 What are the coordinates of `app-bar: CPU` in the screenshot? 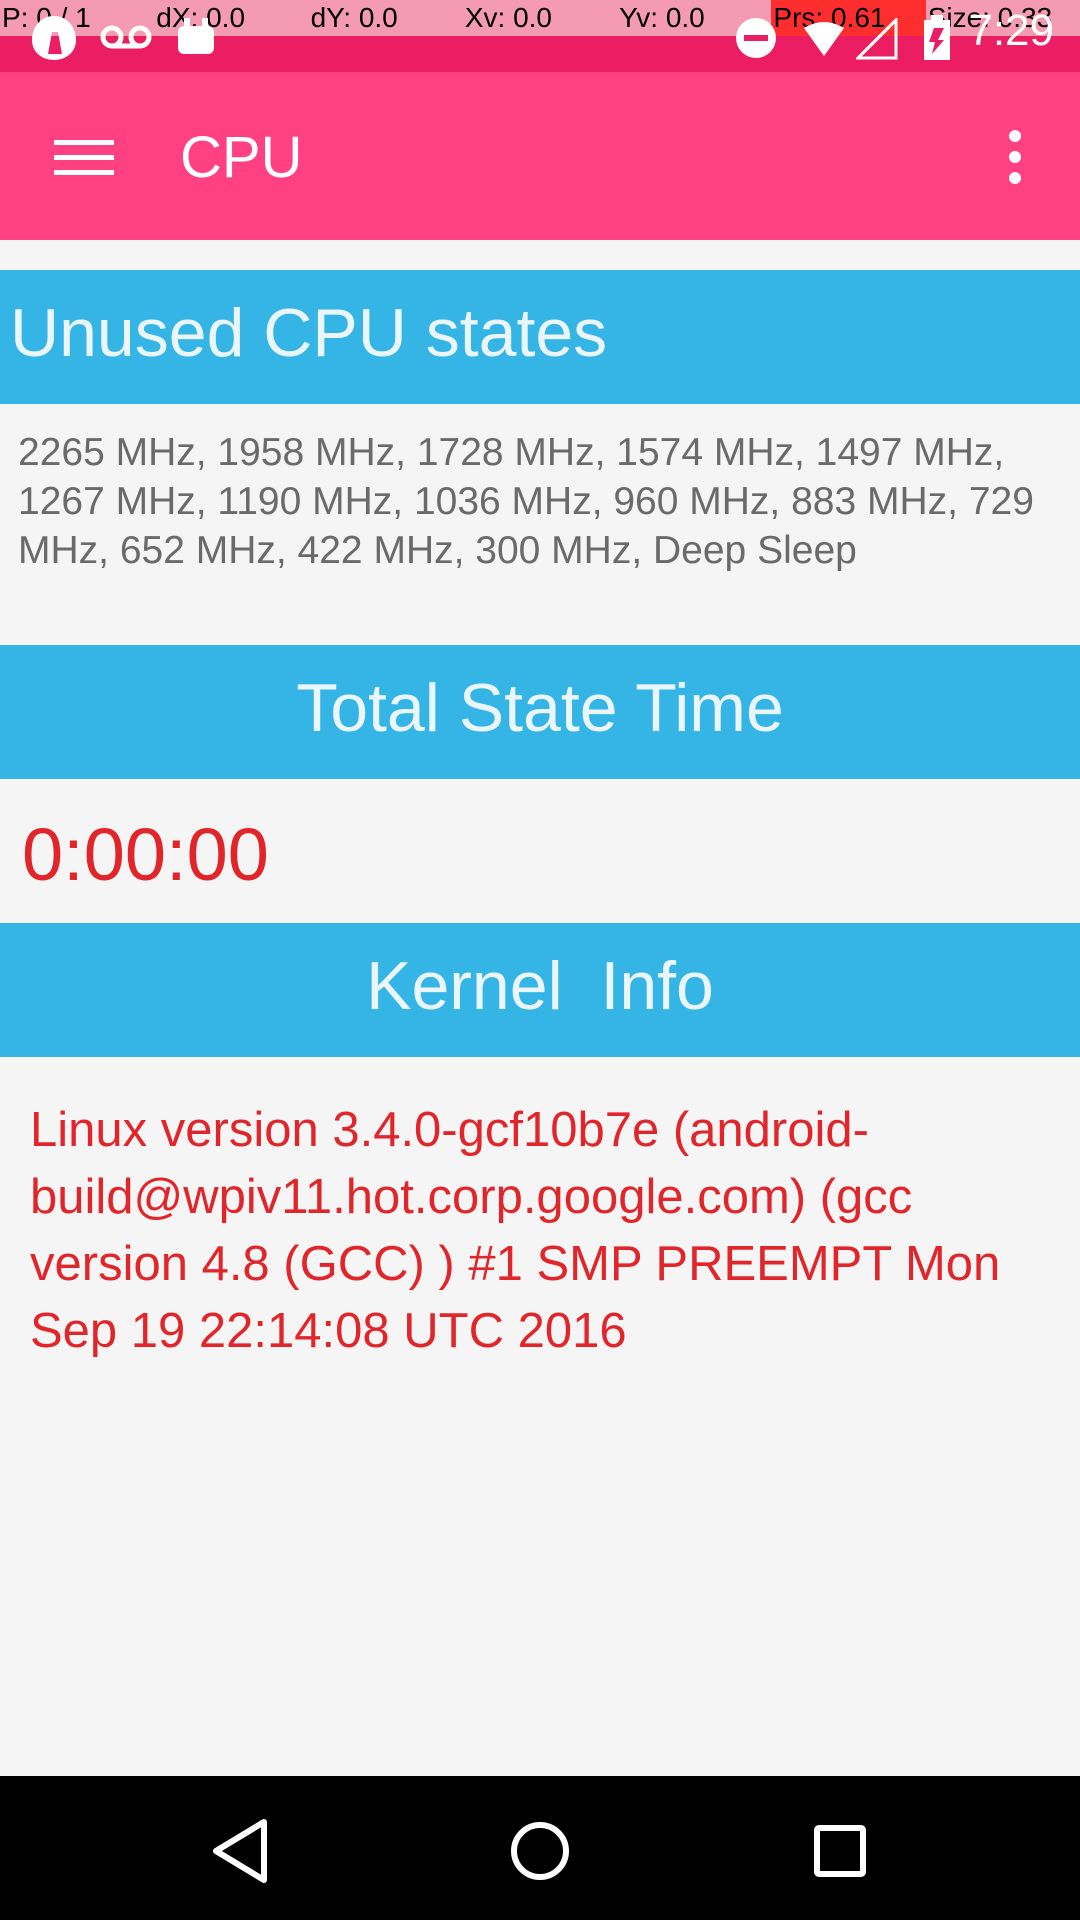 It's located at (540, 156).